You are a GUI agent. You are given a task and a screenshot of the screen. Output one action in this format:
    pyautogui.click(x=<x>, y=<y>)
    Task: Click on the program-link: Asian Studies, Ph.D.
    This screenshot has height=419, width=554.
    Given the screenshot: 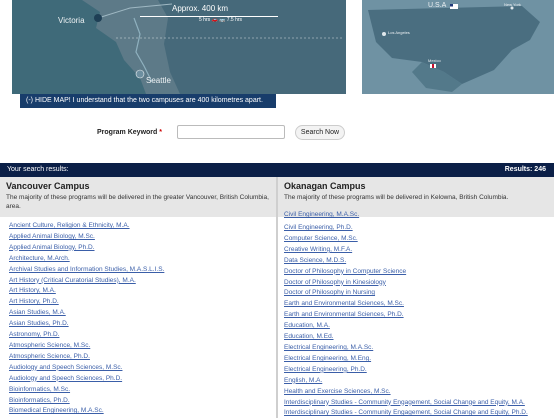 What is the action you would take?
    pyautogui.click(x=142, y=324)
    